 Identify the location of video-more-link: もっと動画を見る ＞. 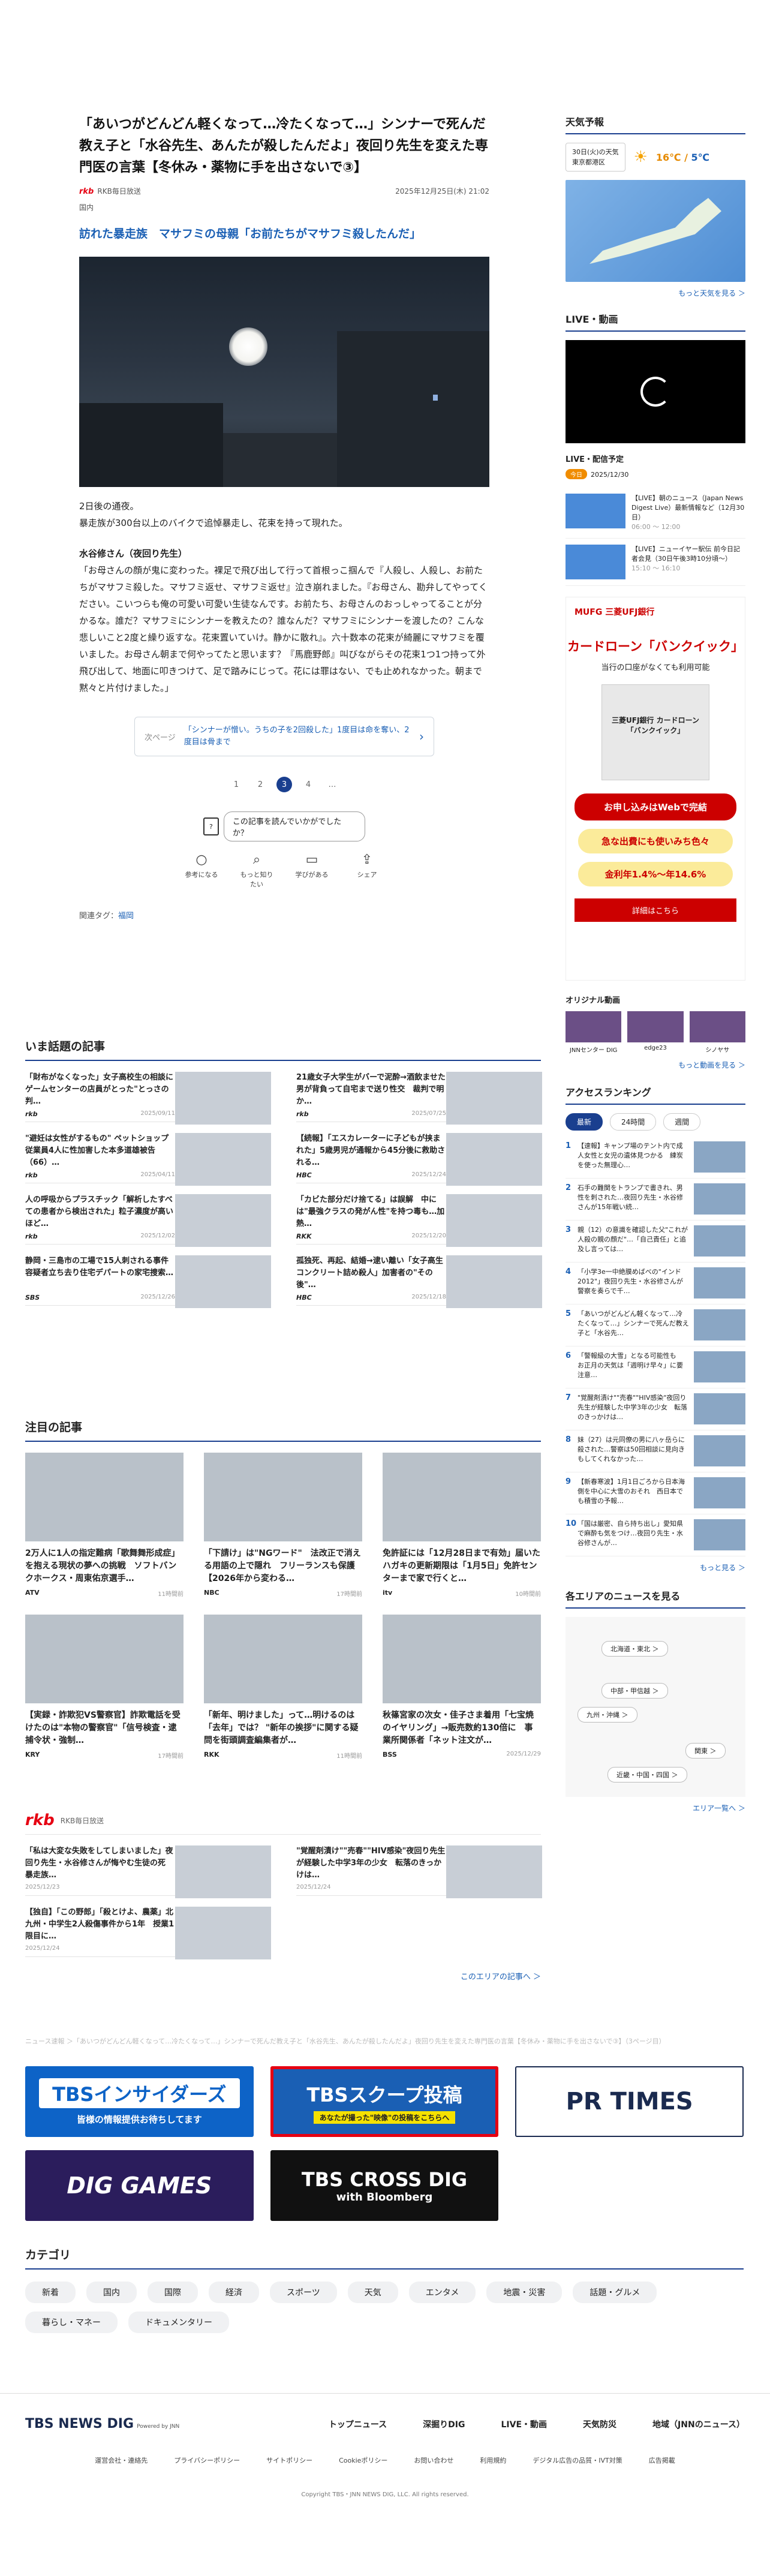
(655, 1065).